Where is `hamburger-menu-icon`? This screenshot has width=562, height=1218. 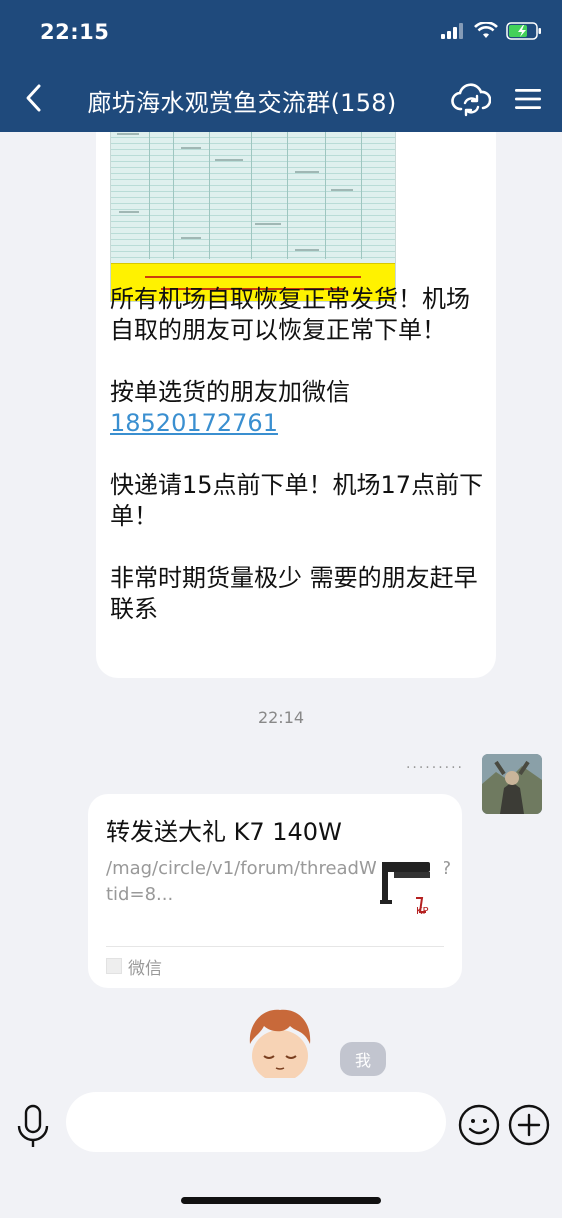 hamburger-menu-icon is located at coordinates (528, 99).